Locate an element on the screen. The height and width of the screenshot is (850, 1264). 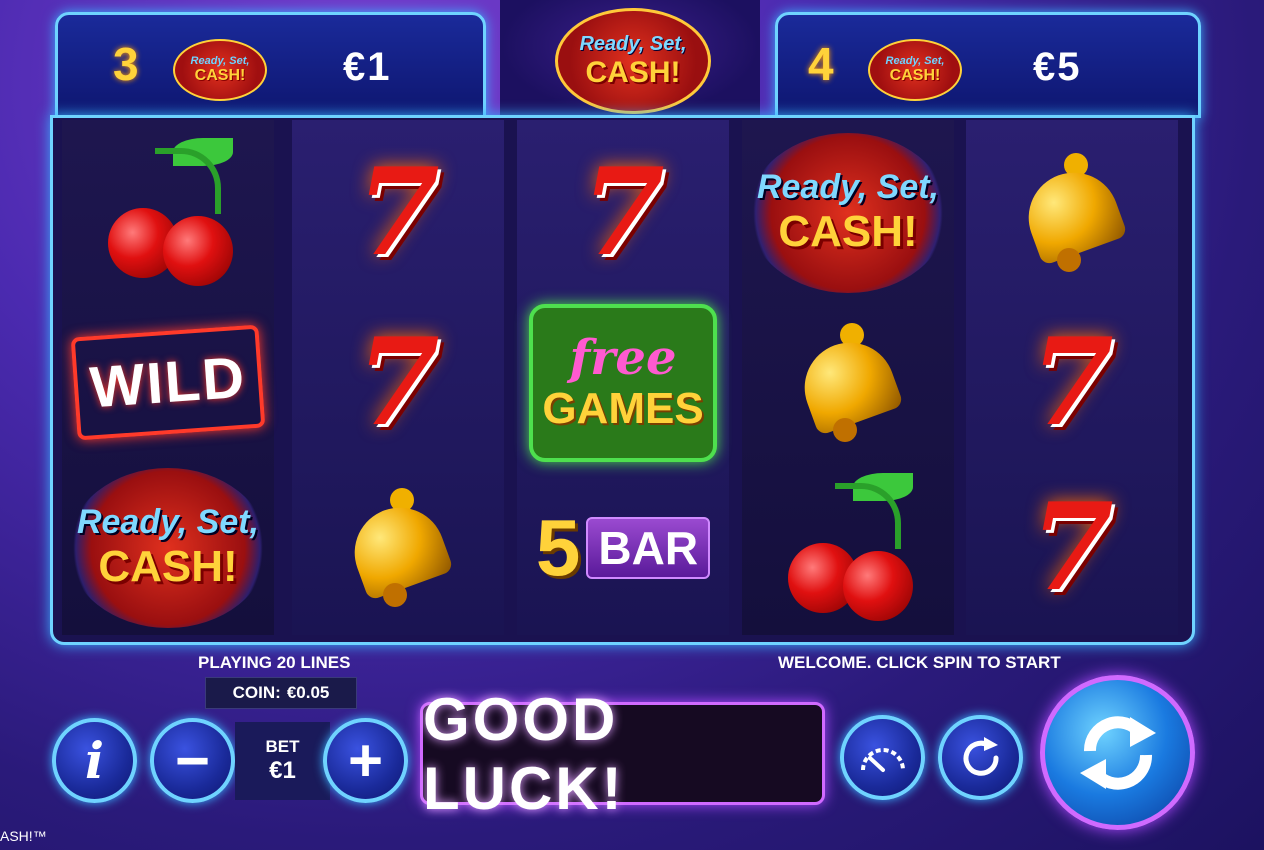
symbol-free-games: free GAMES is located at coordinates (623, 382).